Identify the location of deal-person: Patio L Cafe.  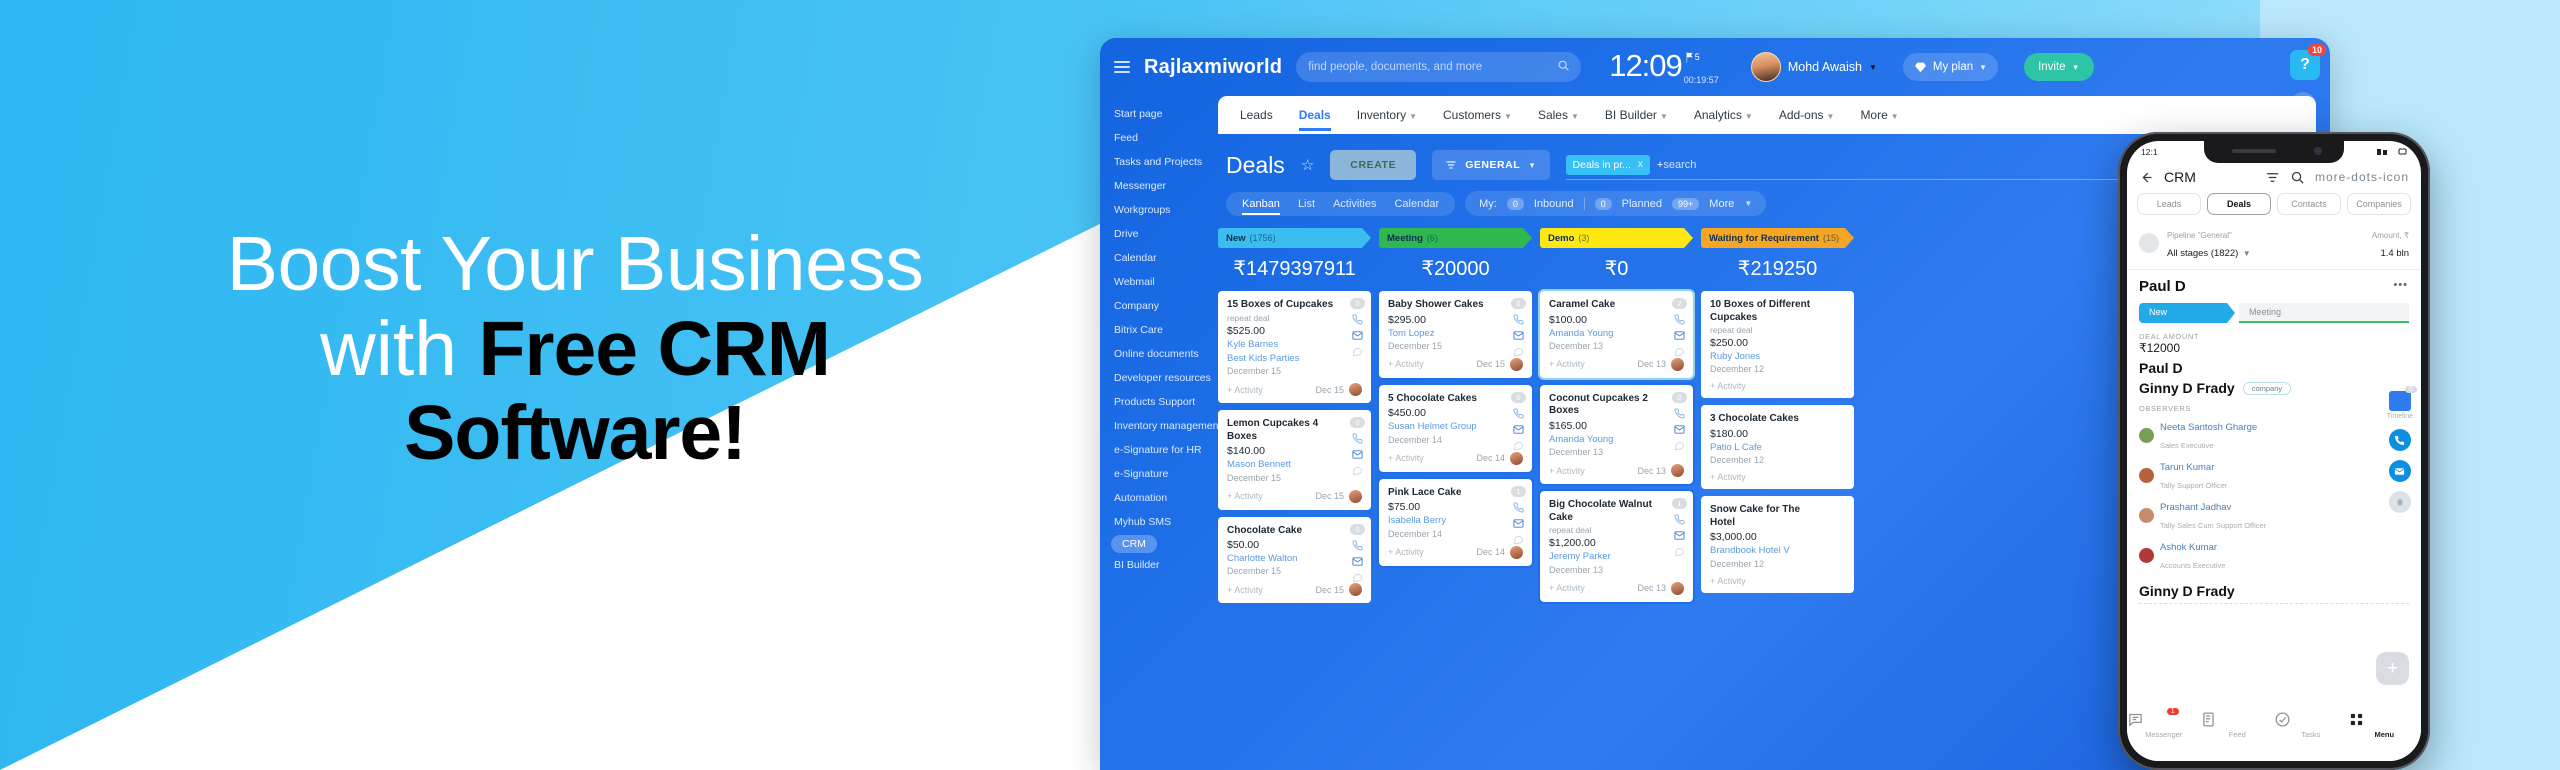
(1777, 448).